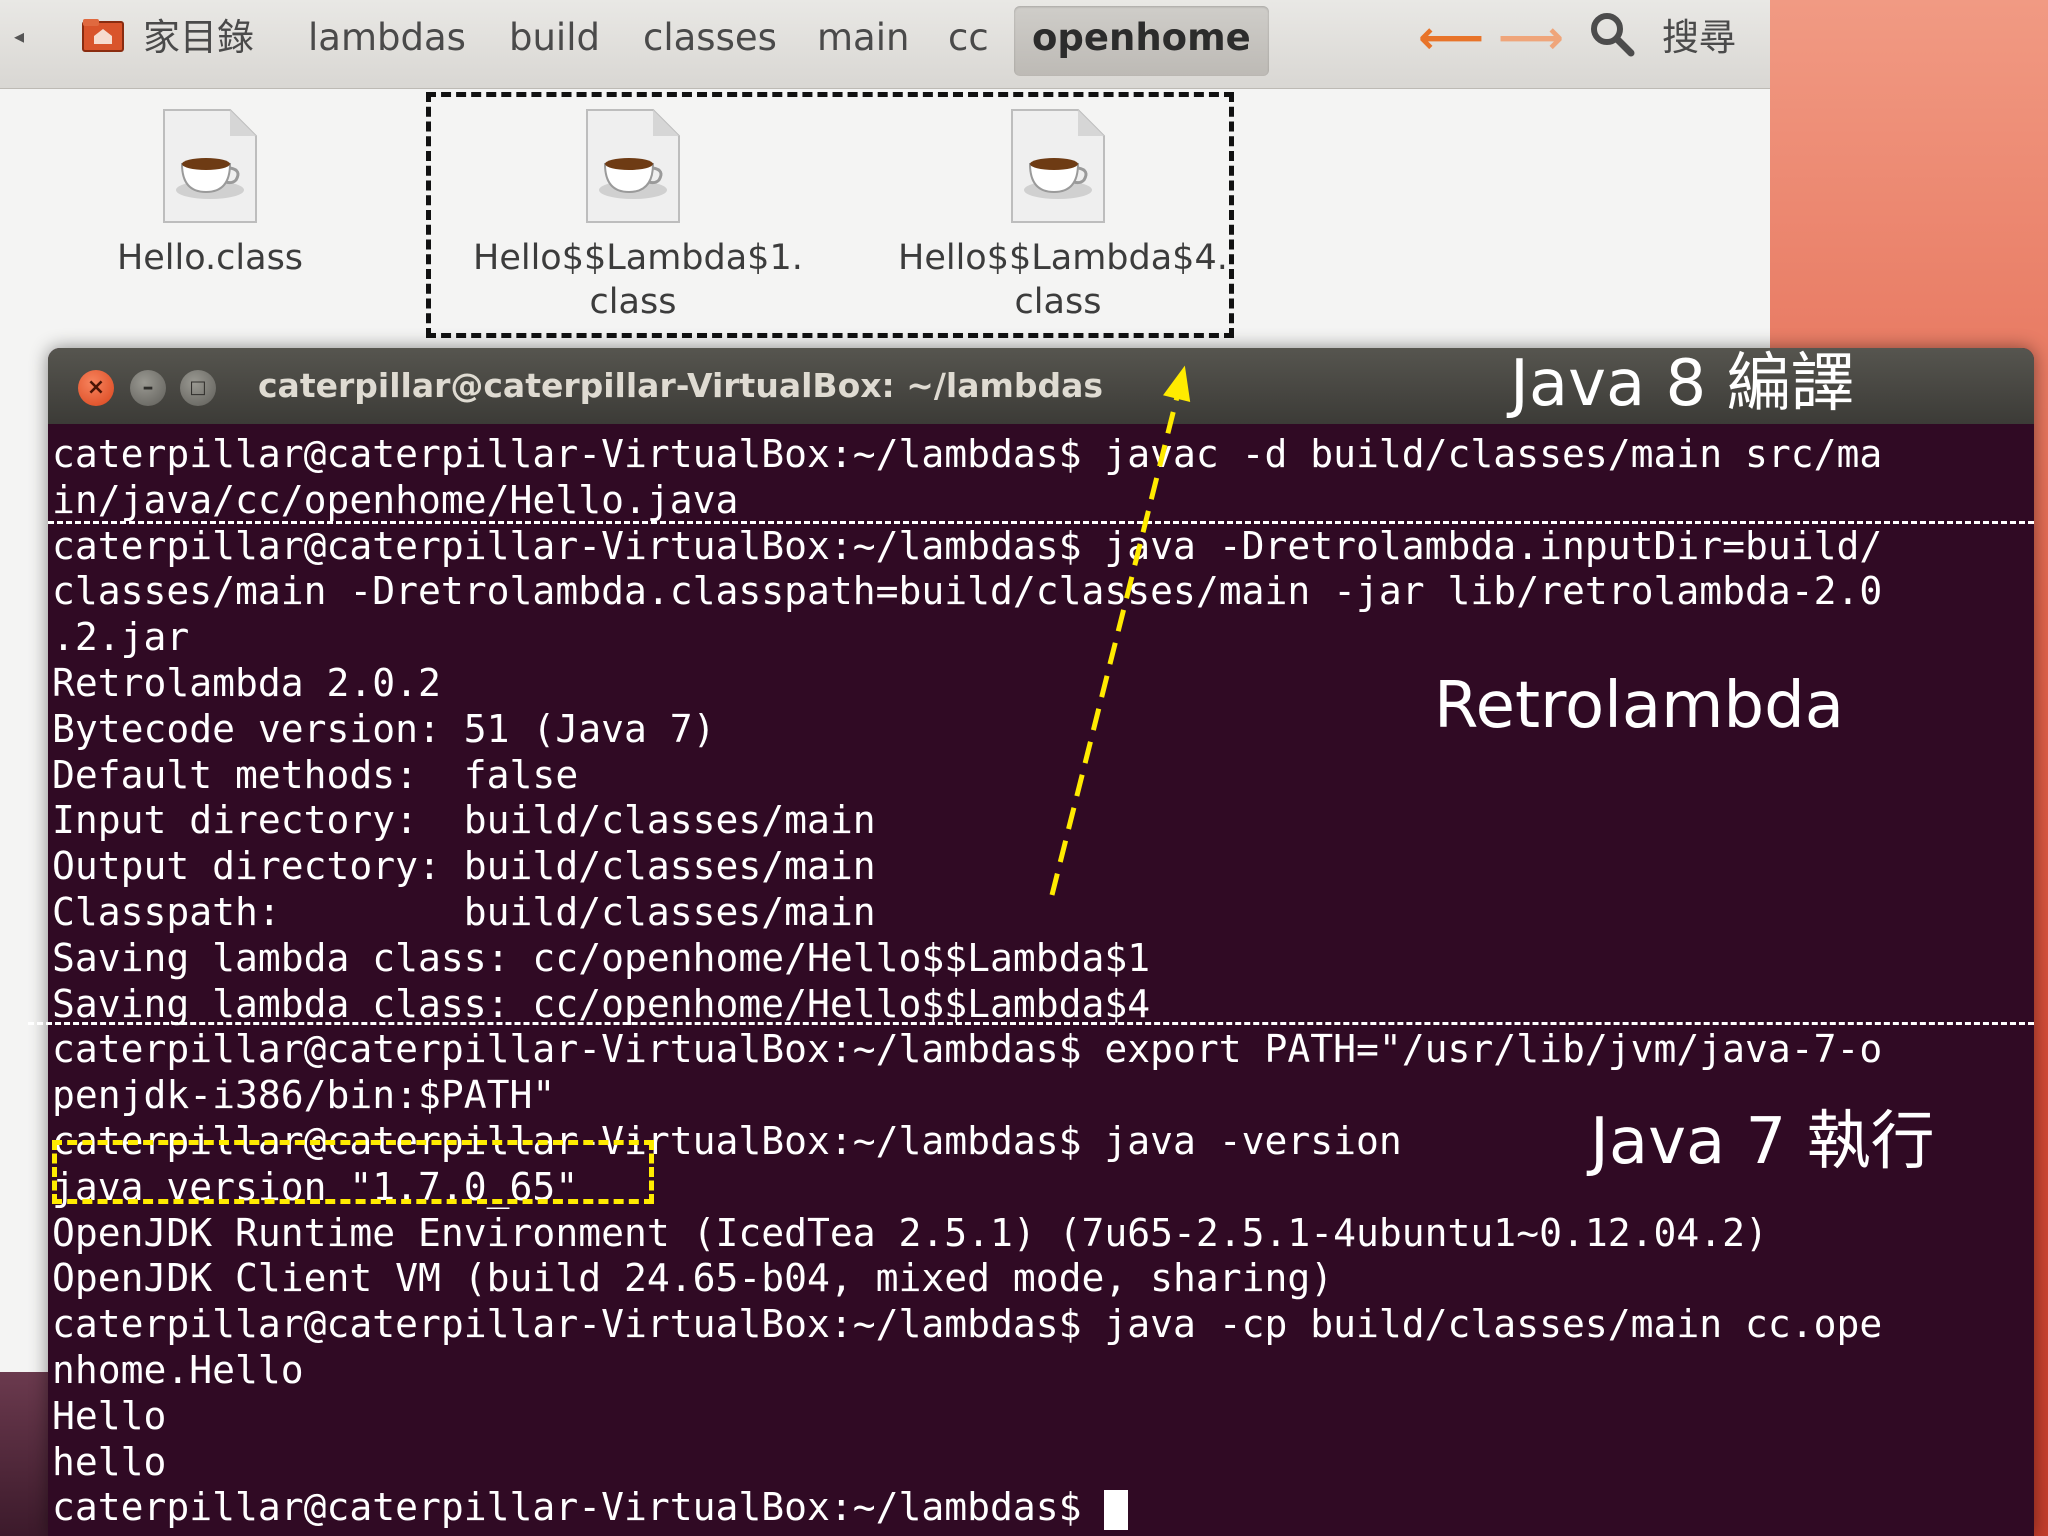 This screenshot has width=2048, height=1536. Describe the element at coordinates (148, 388) in the screenshot. I see `minimize-icon: –` at that location.